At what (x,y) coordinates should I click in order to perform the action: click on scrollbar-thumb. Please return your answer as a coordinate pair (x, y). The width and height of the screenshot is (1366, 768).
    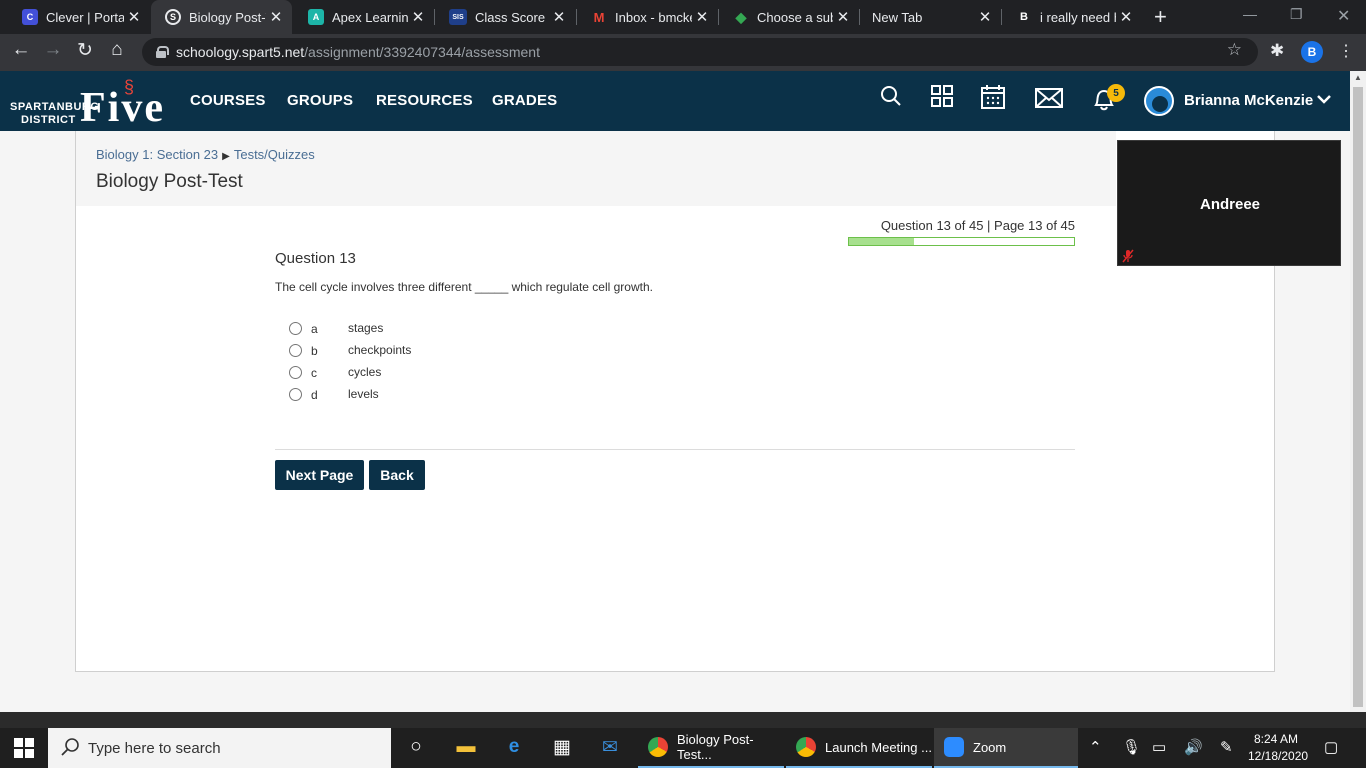
    Looking at the image, I should click on (1358, 397).